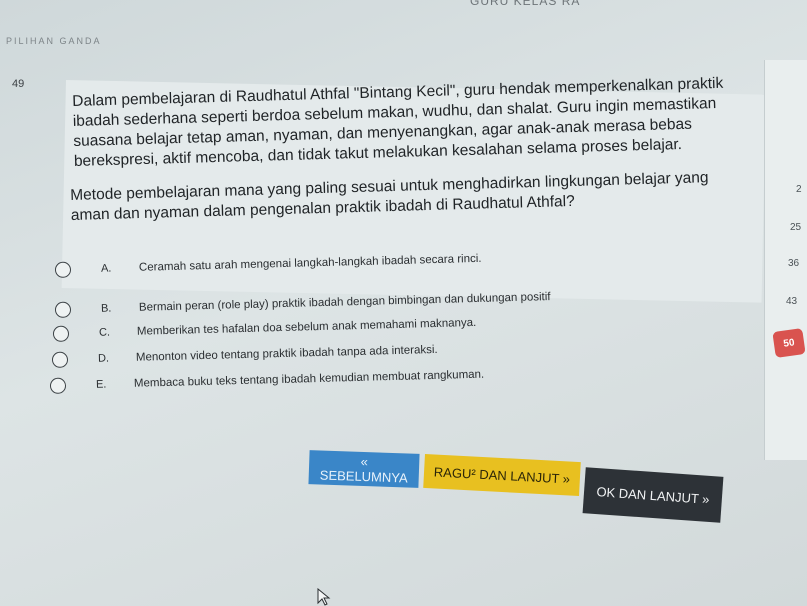 This screenshot has height=606, width=807. I want to click on option-letter: D., so click(103, 358).